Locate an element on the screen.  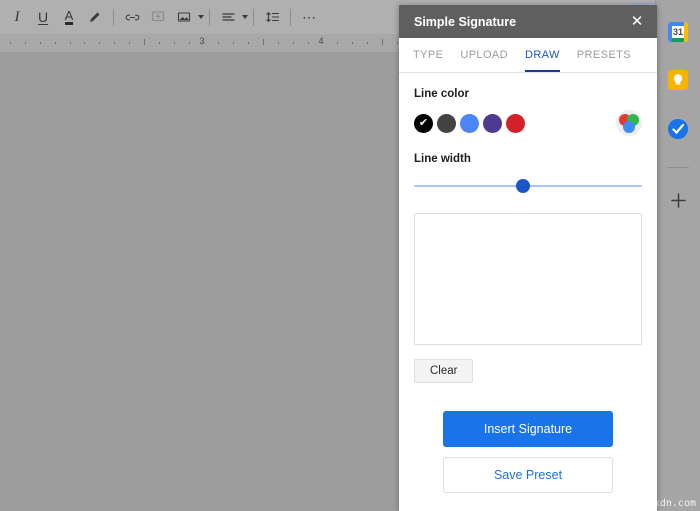
add-comment-icon is located at coordinates (158, 17).